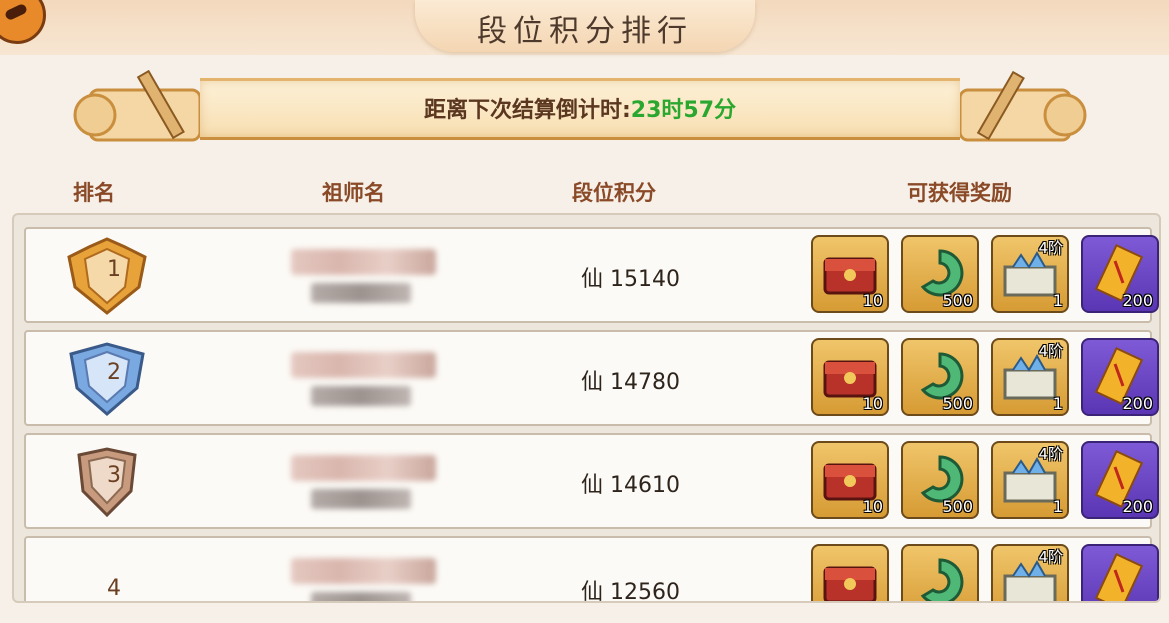 This screenshot has height=623, width=1169. What do you see at coordinates (683, 110) in the screenshot?
I see `countdown-value: 23时57分` at bounding box center [683, 110].